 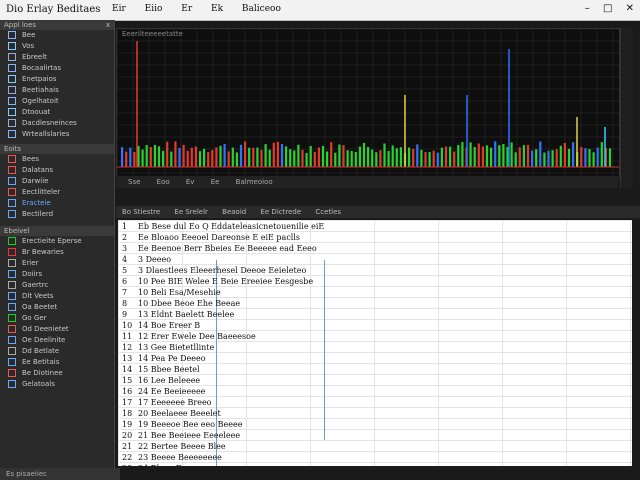 I want to click on row-text: 10 Dbee Beoe Ehe Beeae, so click(x=189, y=303).